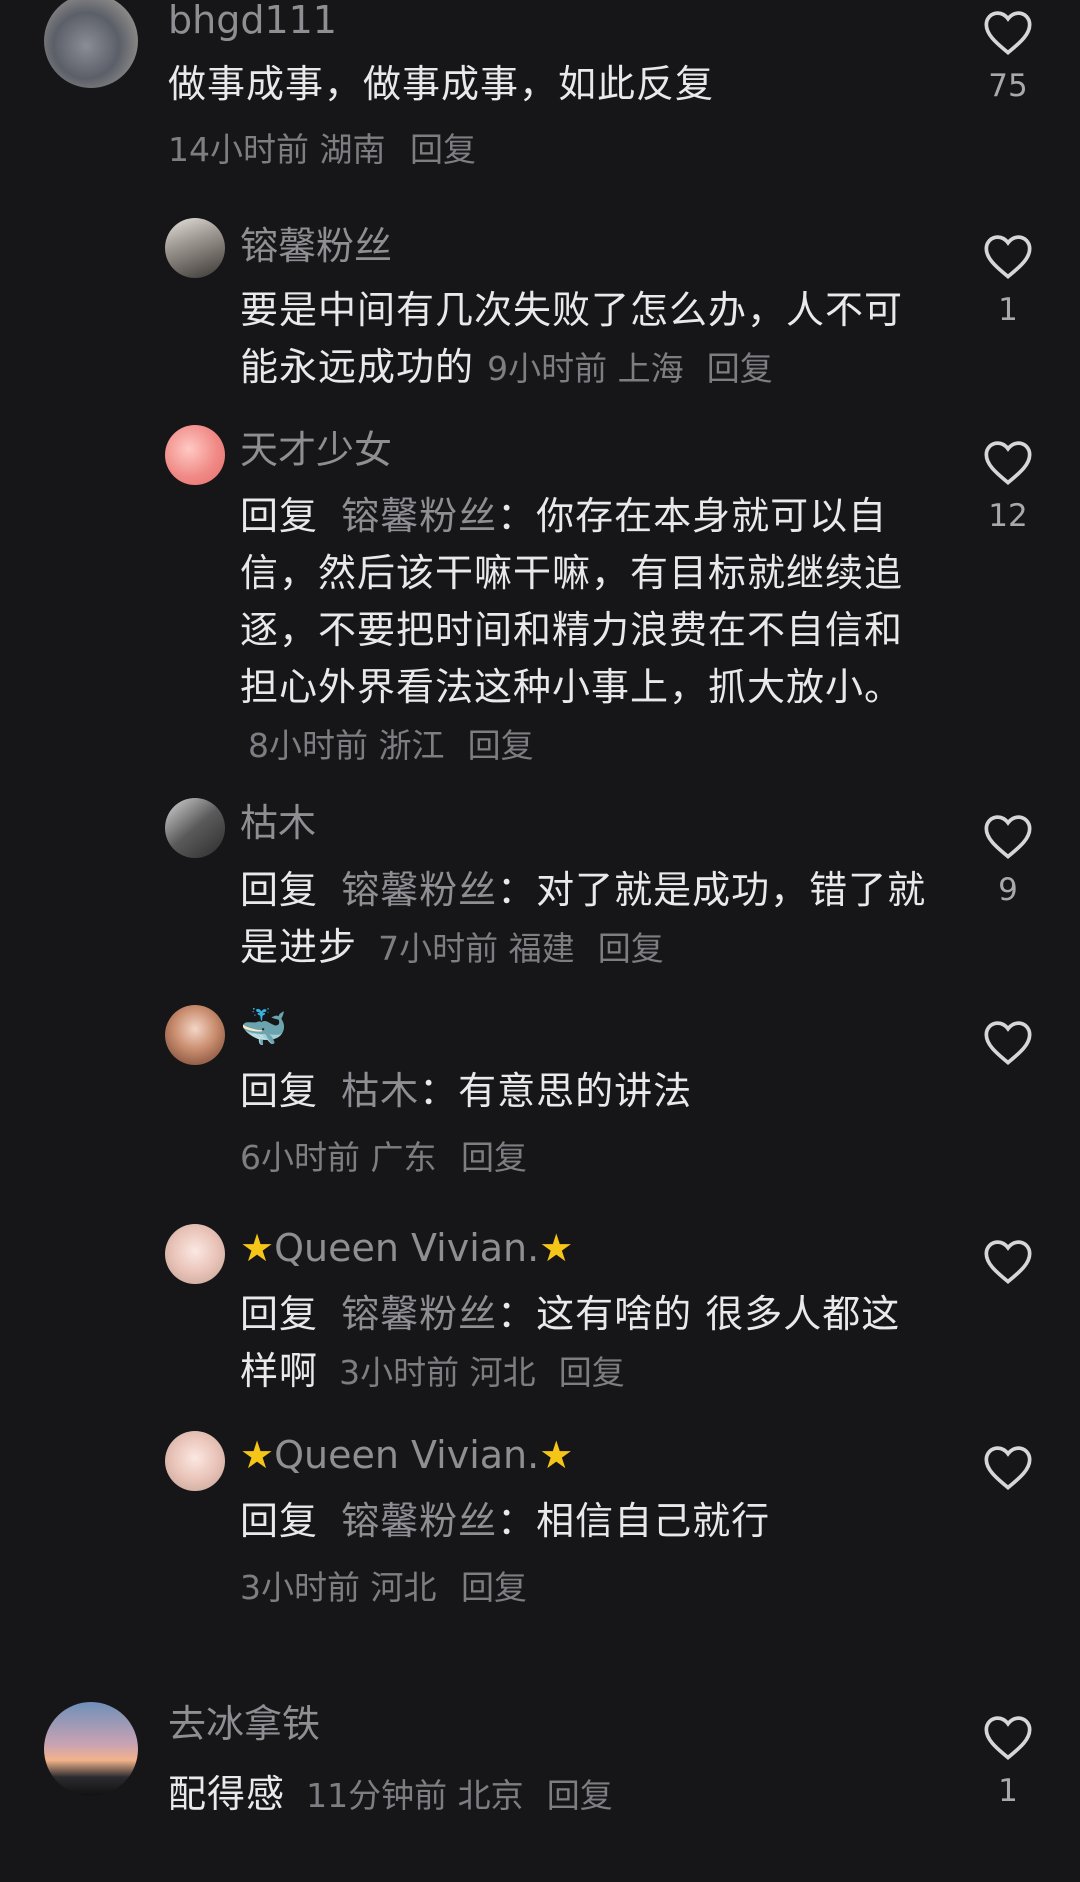 The image size is (1080, 1882). What do you see at coordinates (380, 1091) in the screenshot?
I see `mention-link: 枯木` at bounding box center [380, 1091].